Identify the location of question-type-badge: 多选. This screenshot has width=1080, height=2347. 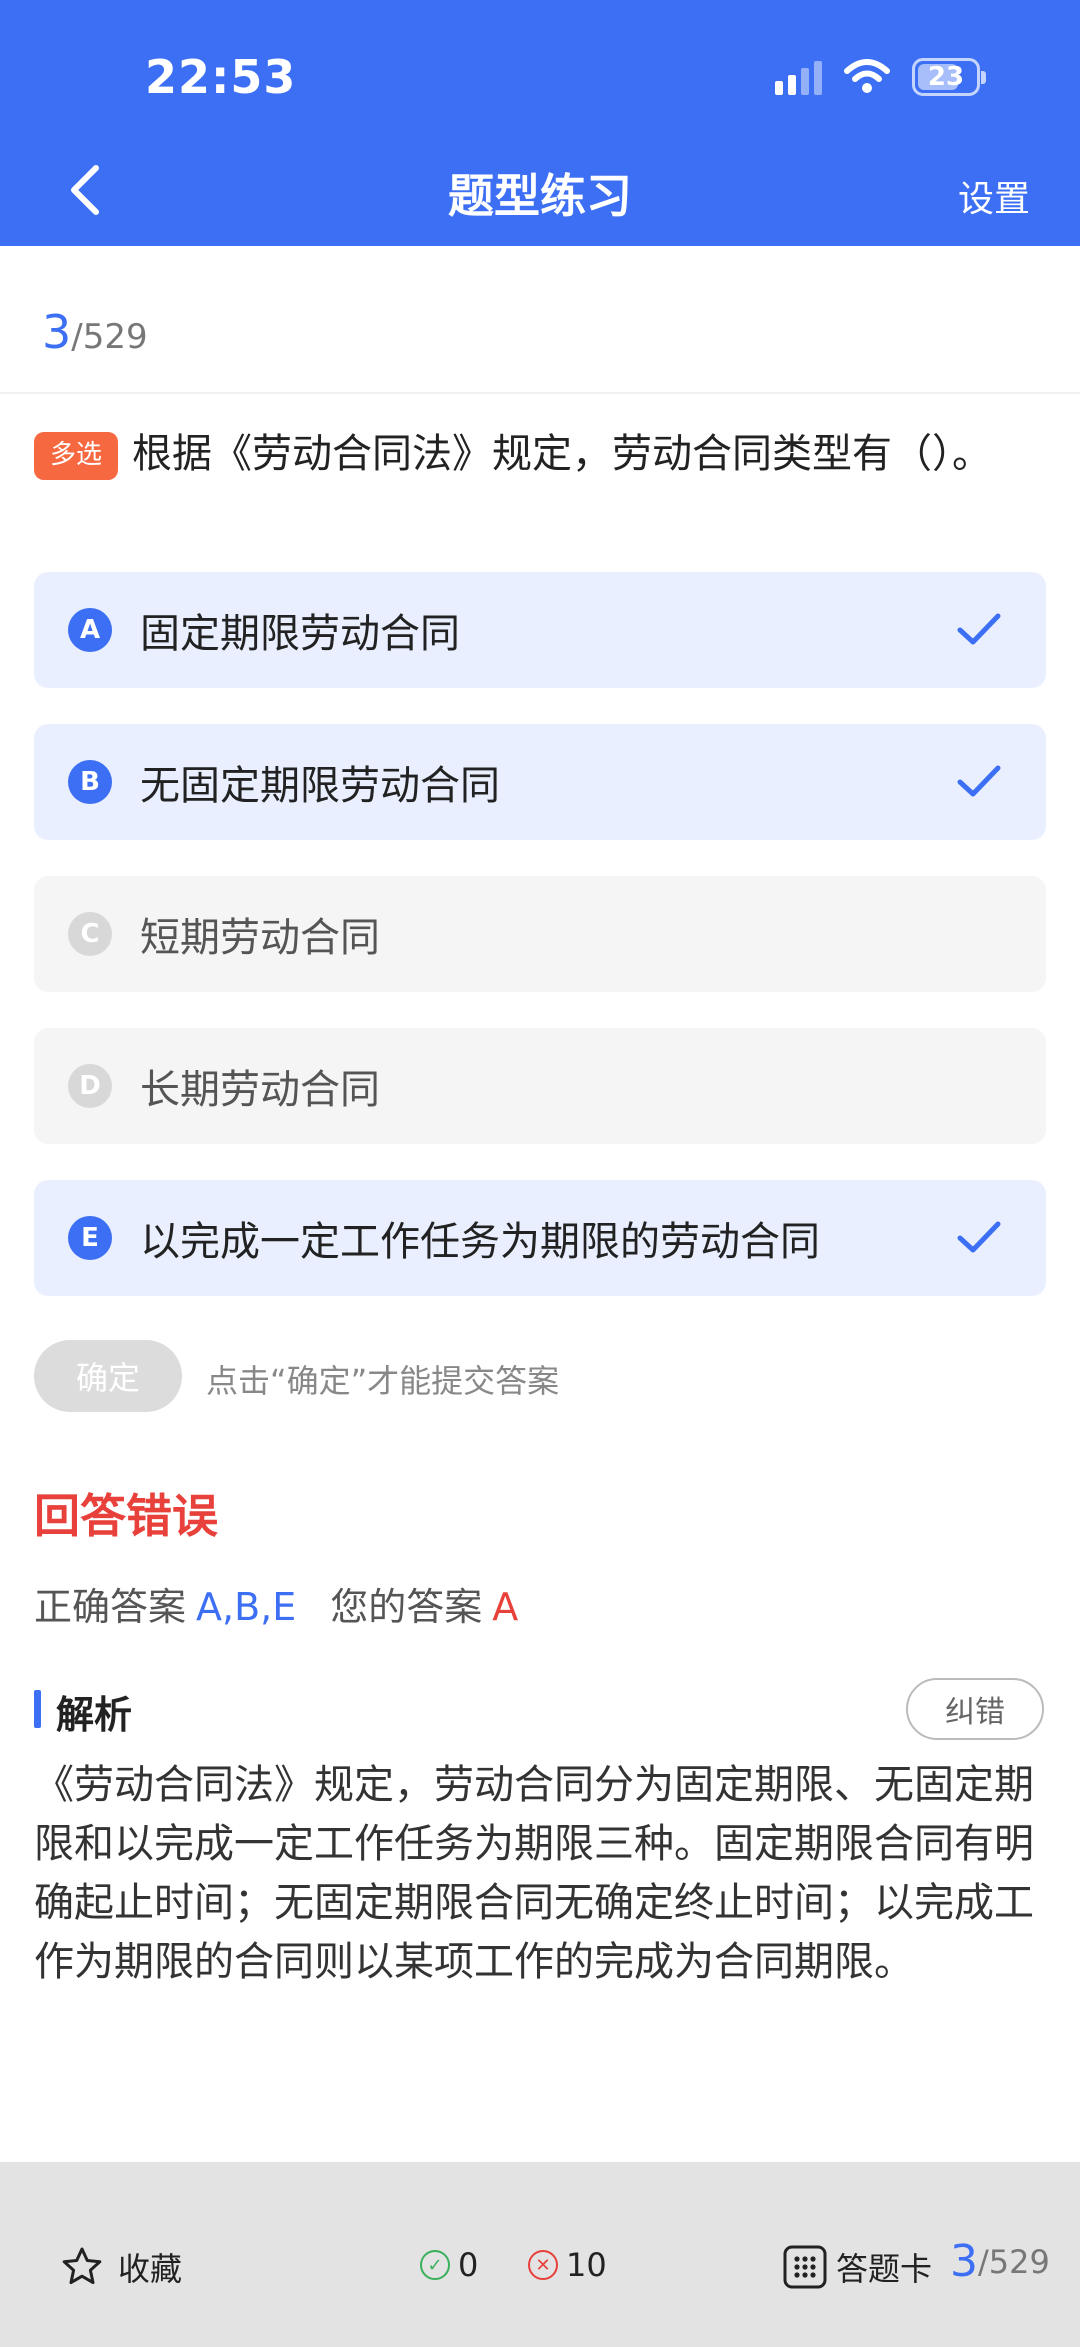
(76, 456).